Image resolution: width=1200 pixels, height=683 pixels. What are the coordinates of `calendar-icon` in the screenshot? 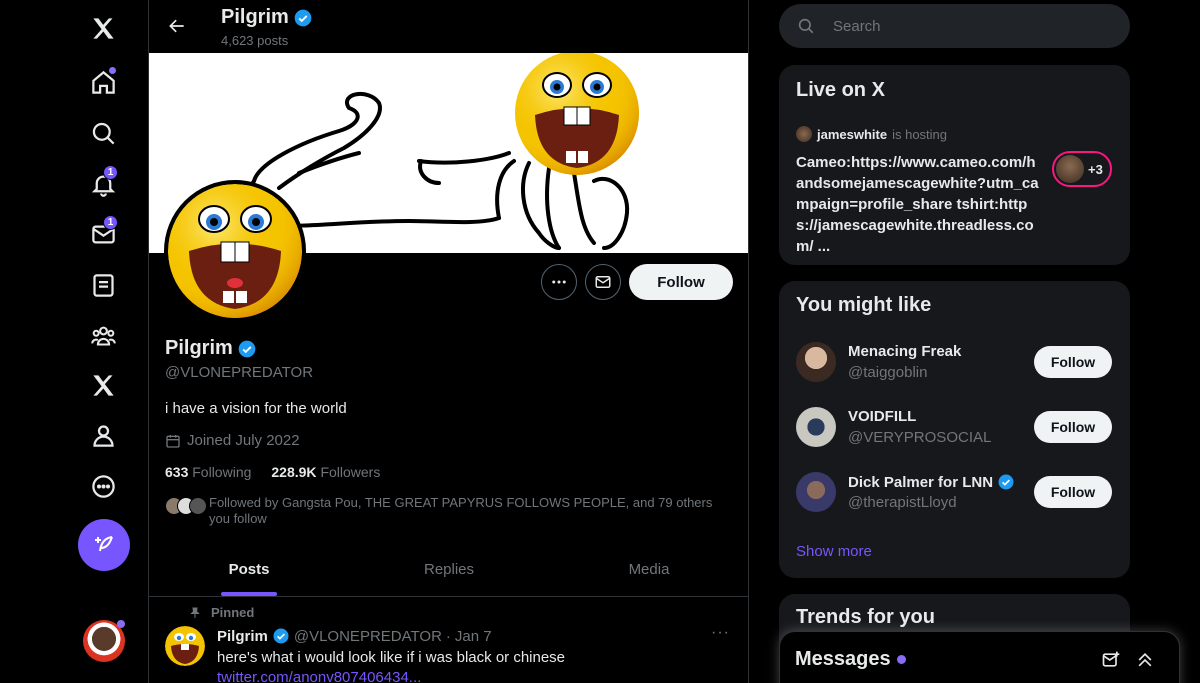 It's located at (173, 441).